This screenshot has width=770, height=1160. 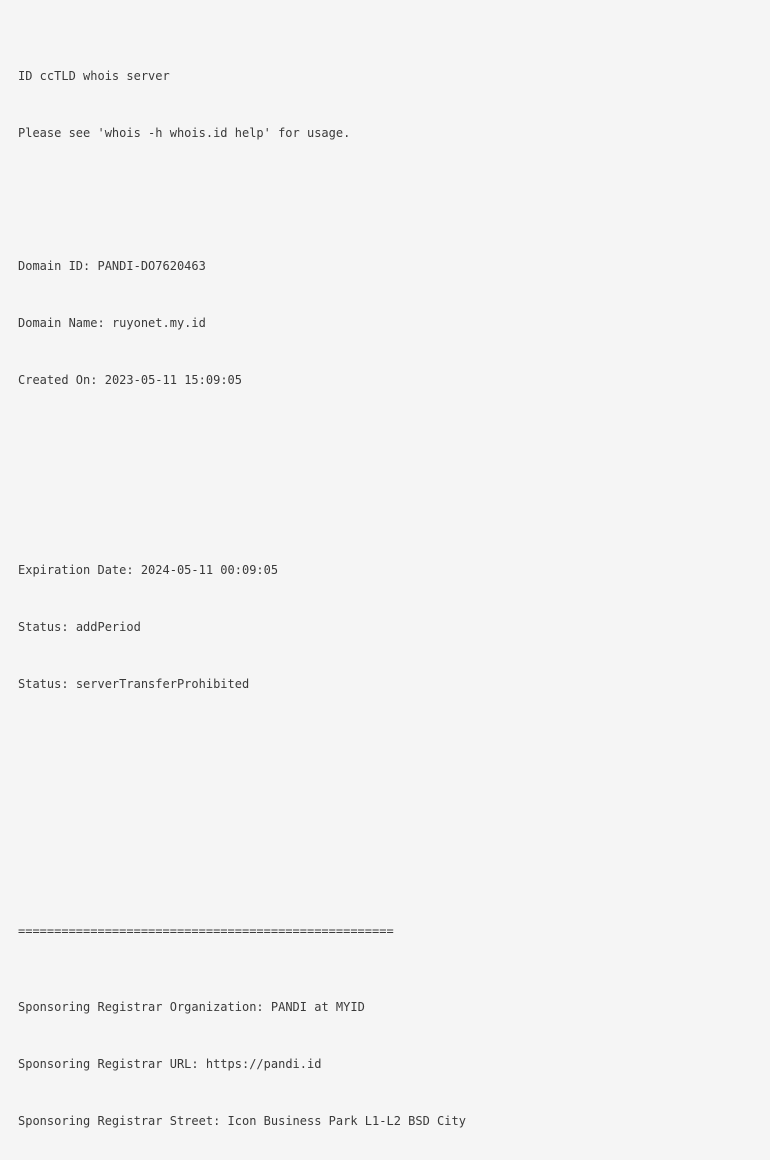 What do you see at coordinates (119, 1121) in the screenshot?
I see `registrar-street-label: Sponsoring Registrar Street:` at bounding box center [119, 1121].